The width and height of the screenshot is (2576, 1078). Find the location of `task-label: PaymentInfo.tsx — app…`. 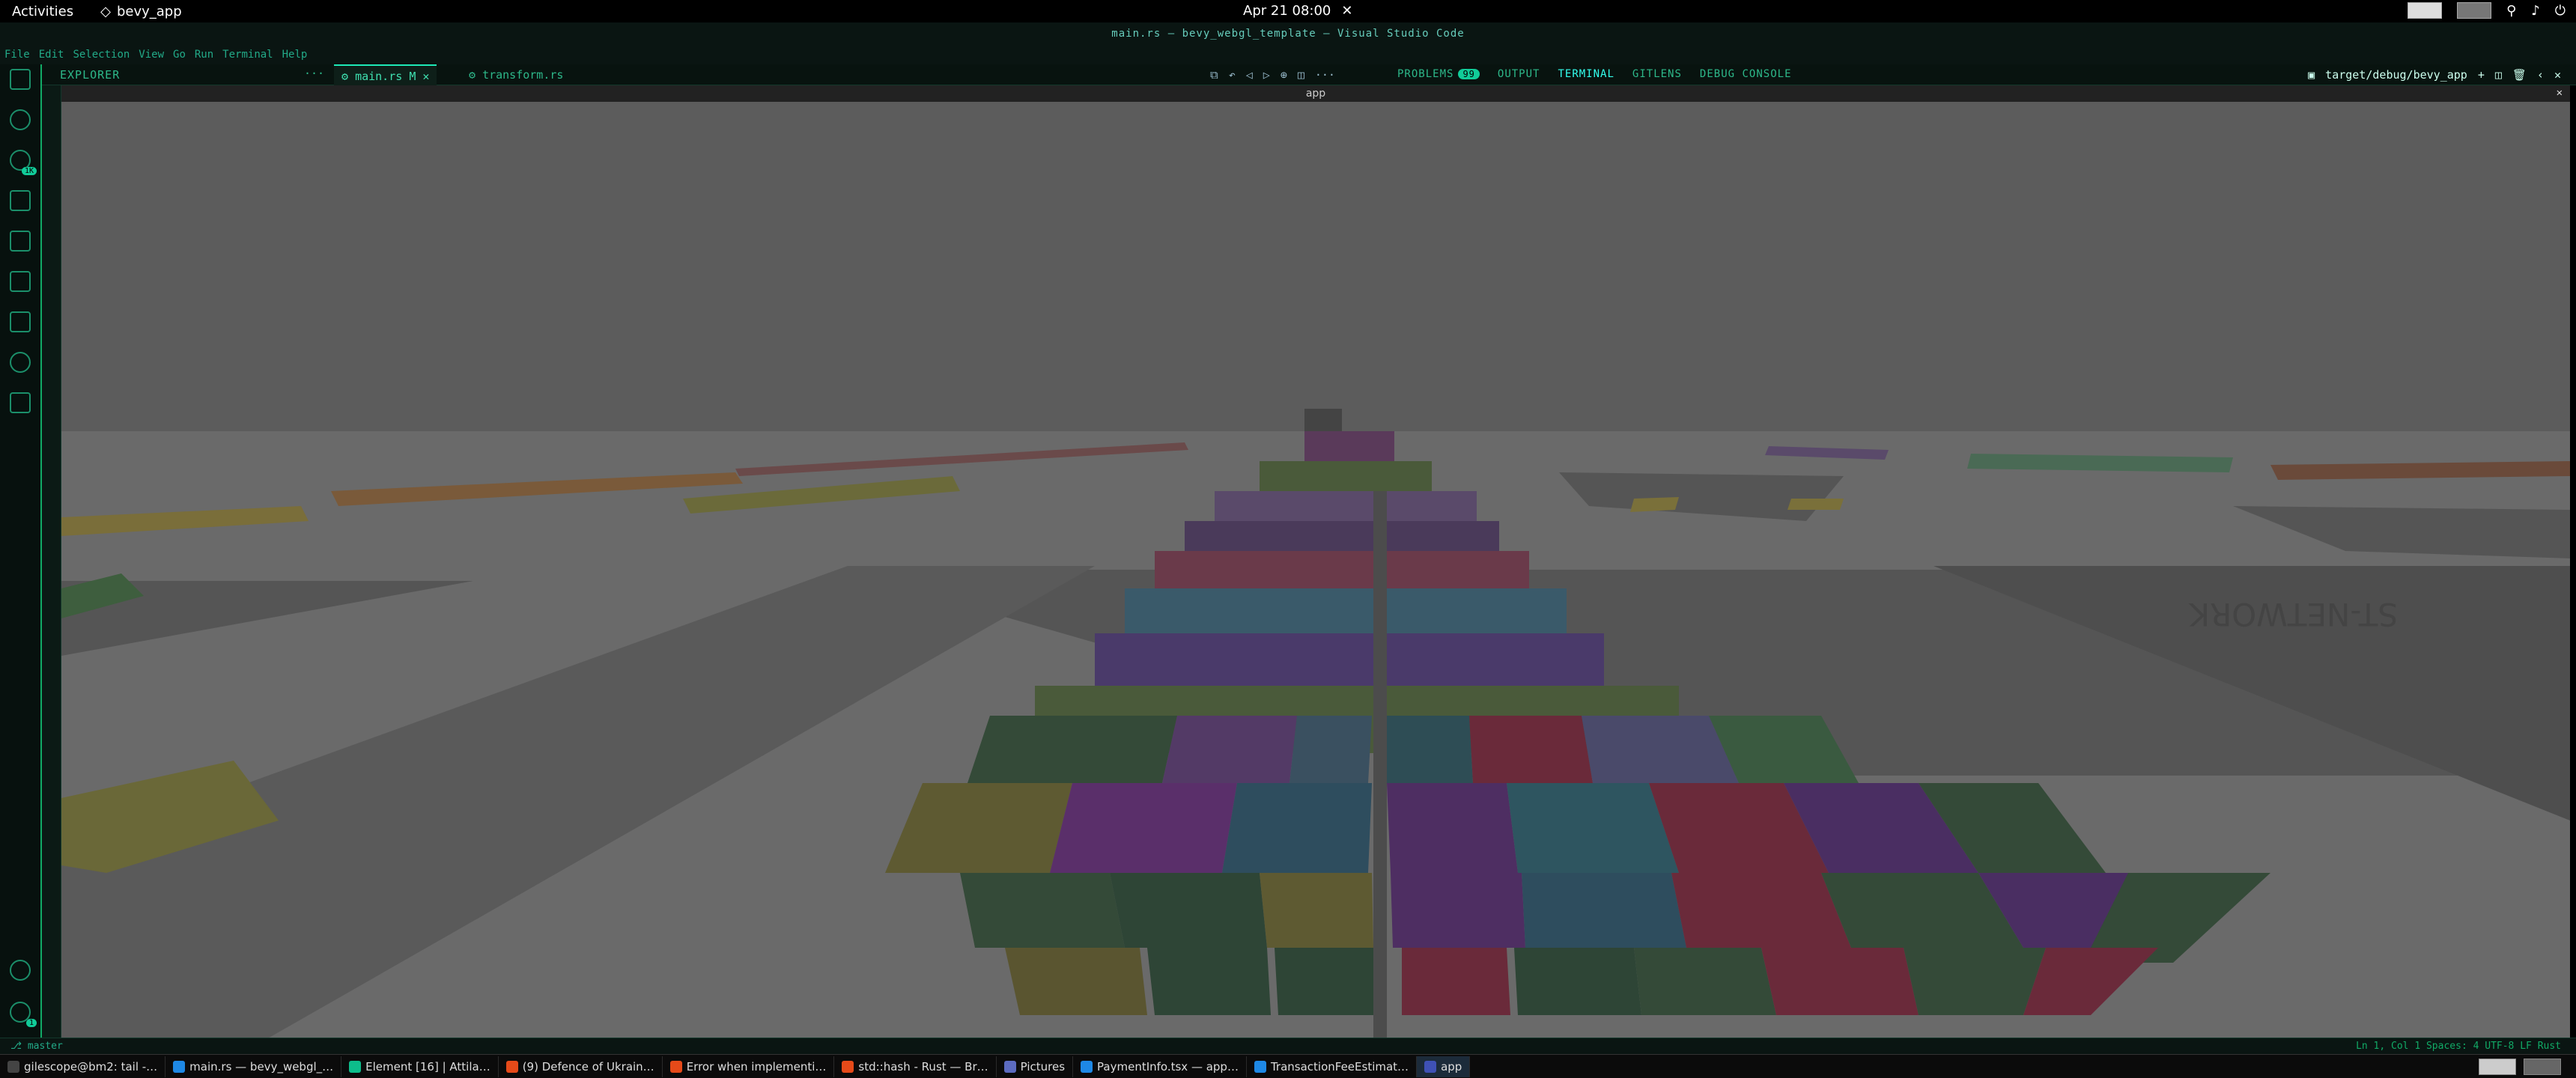

task-label: PaymentInfo.tsx — app… is located at coordinates (1168, 1066).